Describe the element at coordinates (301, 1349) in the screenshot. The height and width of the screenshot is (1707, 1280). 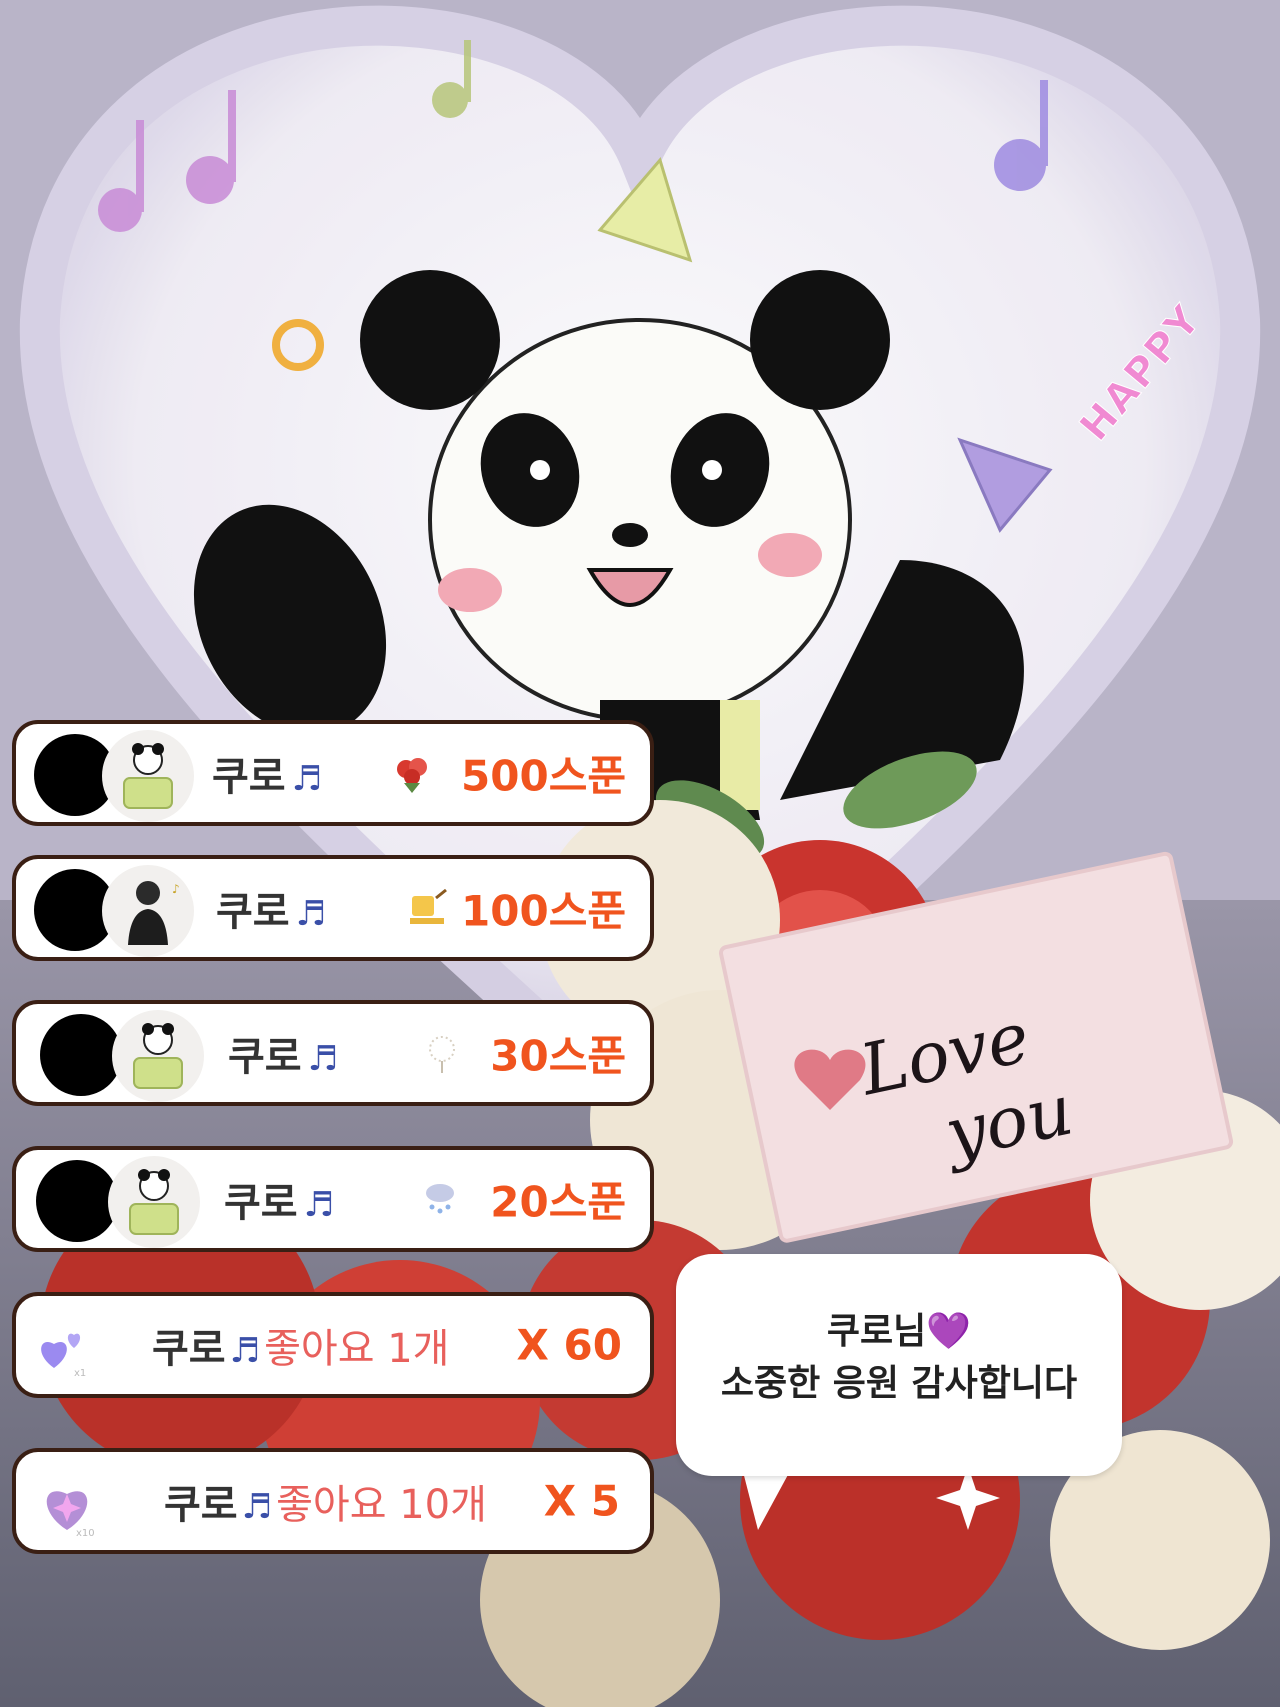
I see `like-label: 쿠로 ♬ 좋아요 1개` at that location.